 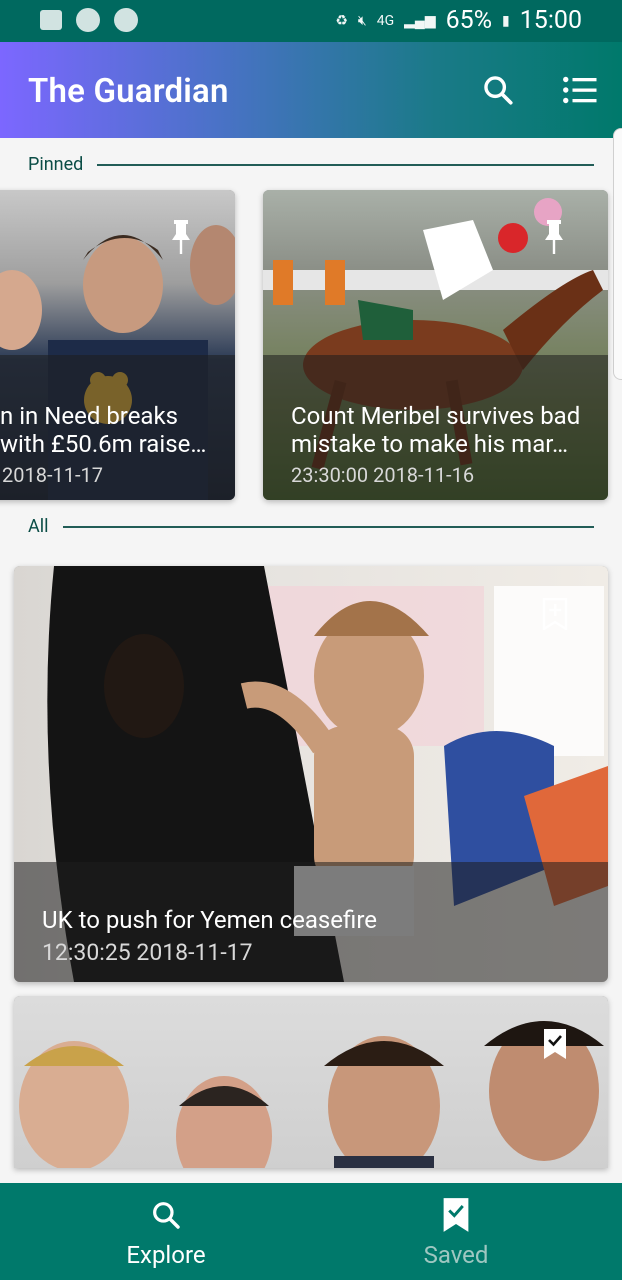 I want to click on article-time: 23:30:00 2018-11-16, so click(x=383, y=475).